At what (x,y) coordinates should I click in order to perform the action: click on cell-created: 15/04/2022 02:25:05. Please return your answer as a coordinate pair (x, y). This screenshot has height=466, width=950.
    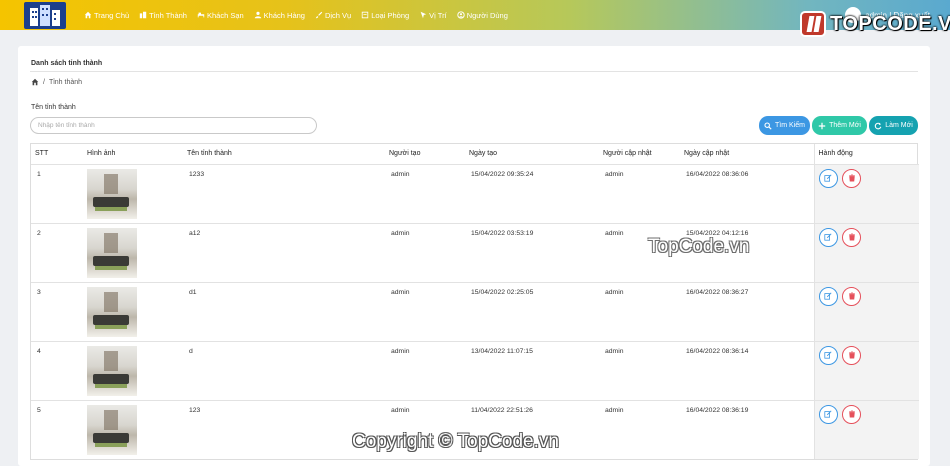
    Looking at the image, I should click on (532, 312).